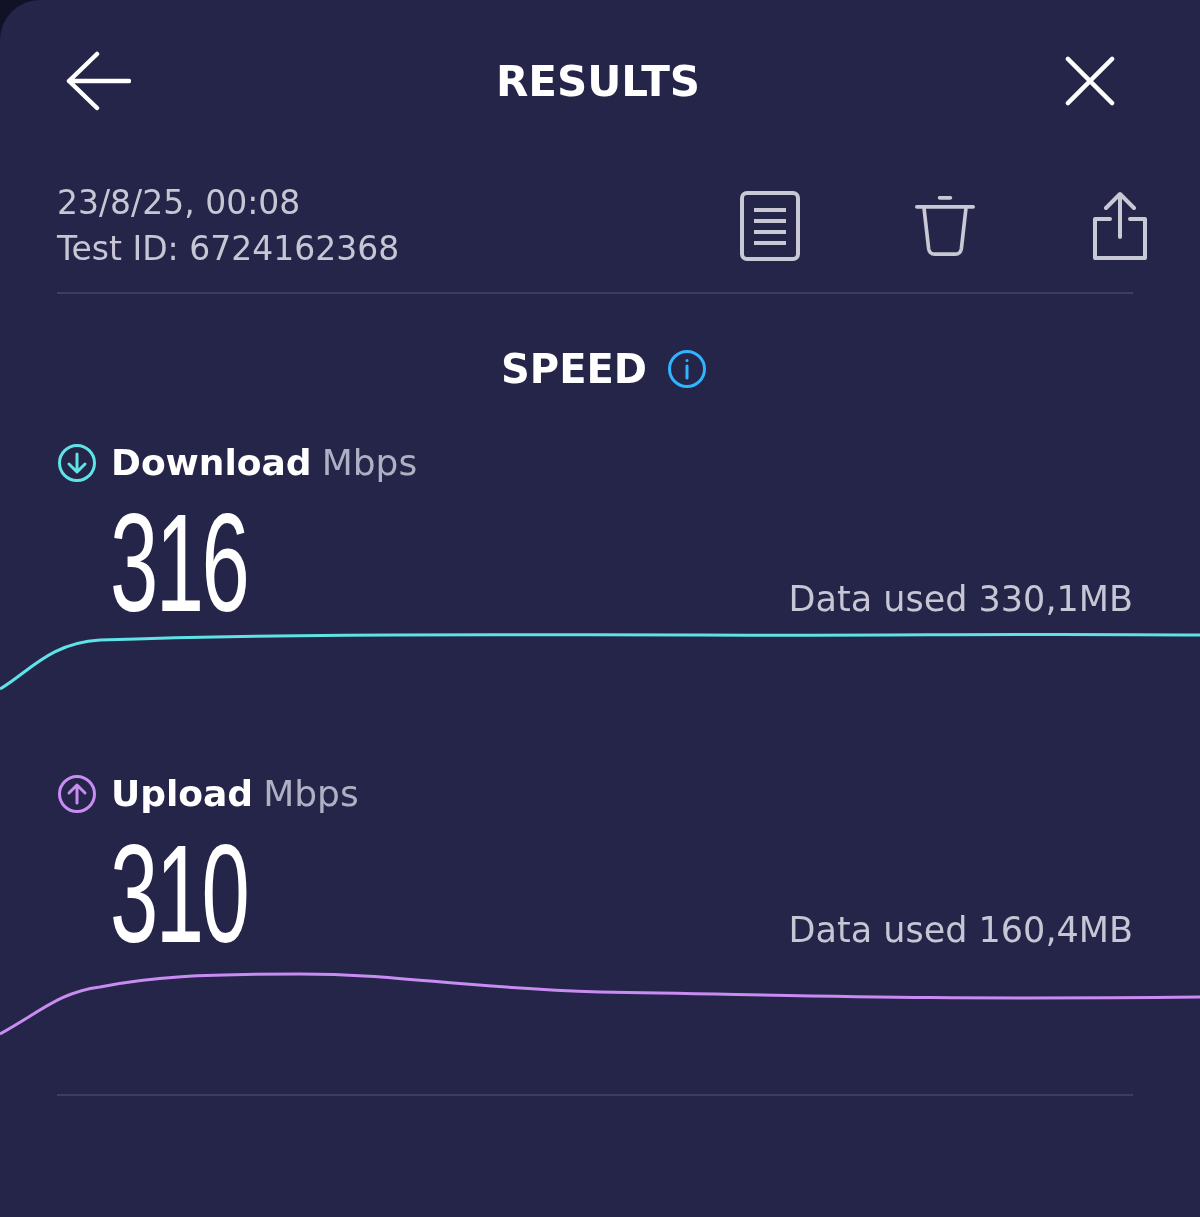  Describe the element at coordinates (182, 793) in the screenshot. I see `metric-label: Upload` at that location.